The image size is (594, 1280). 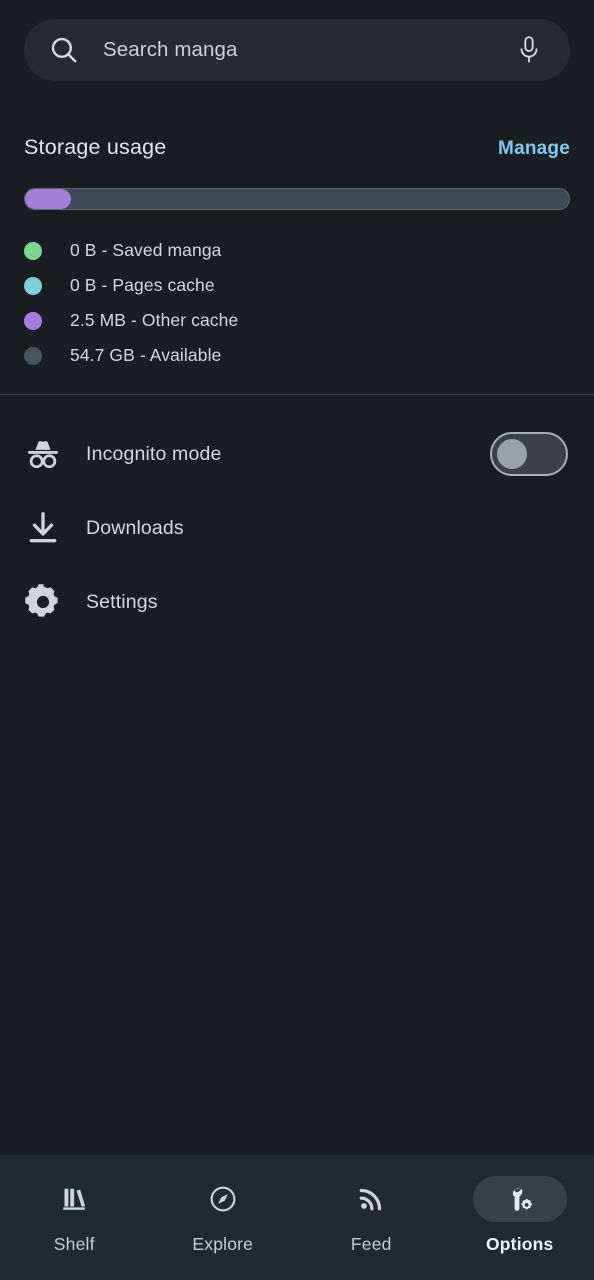 What do you see at coordinates (135, 527) in the screenshot?
I see `option-label-downloads: Downloads` at bounding box center [135, 527].